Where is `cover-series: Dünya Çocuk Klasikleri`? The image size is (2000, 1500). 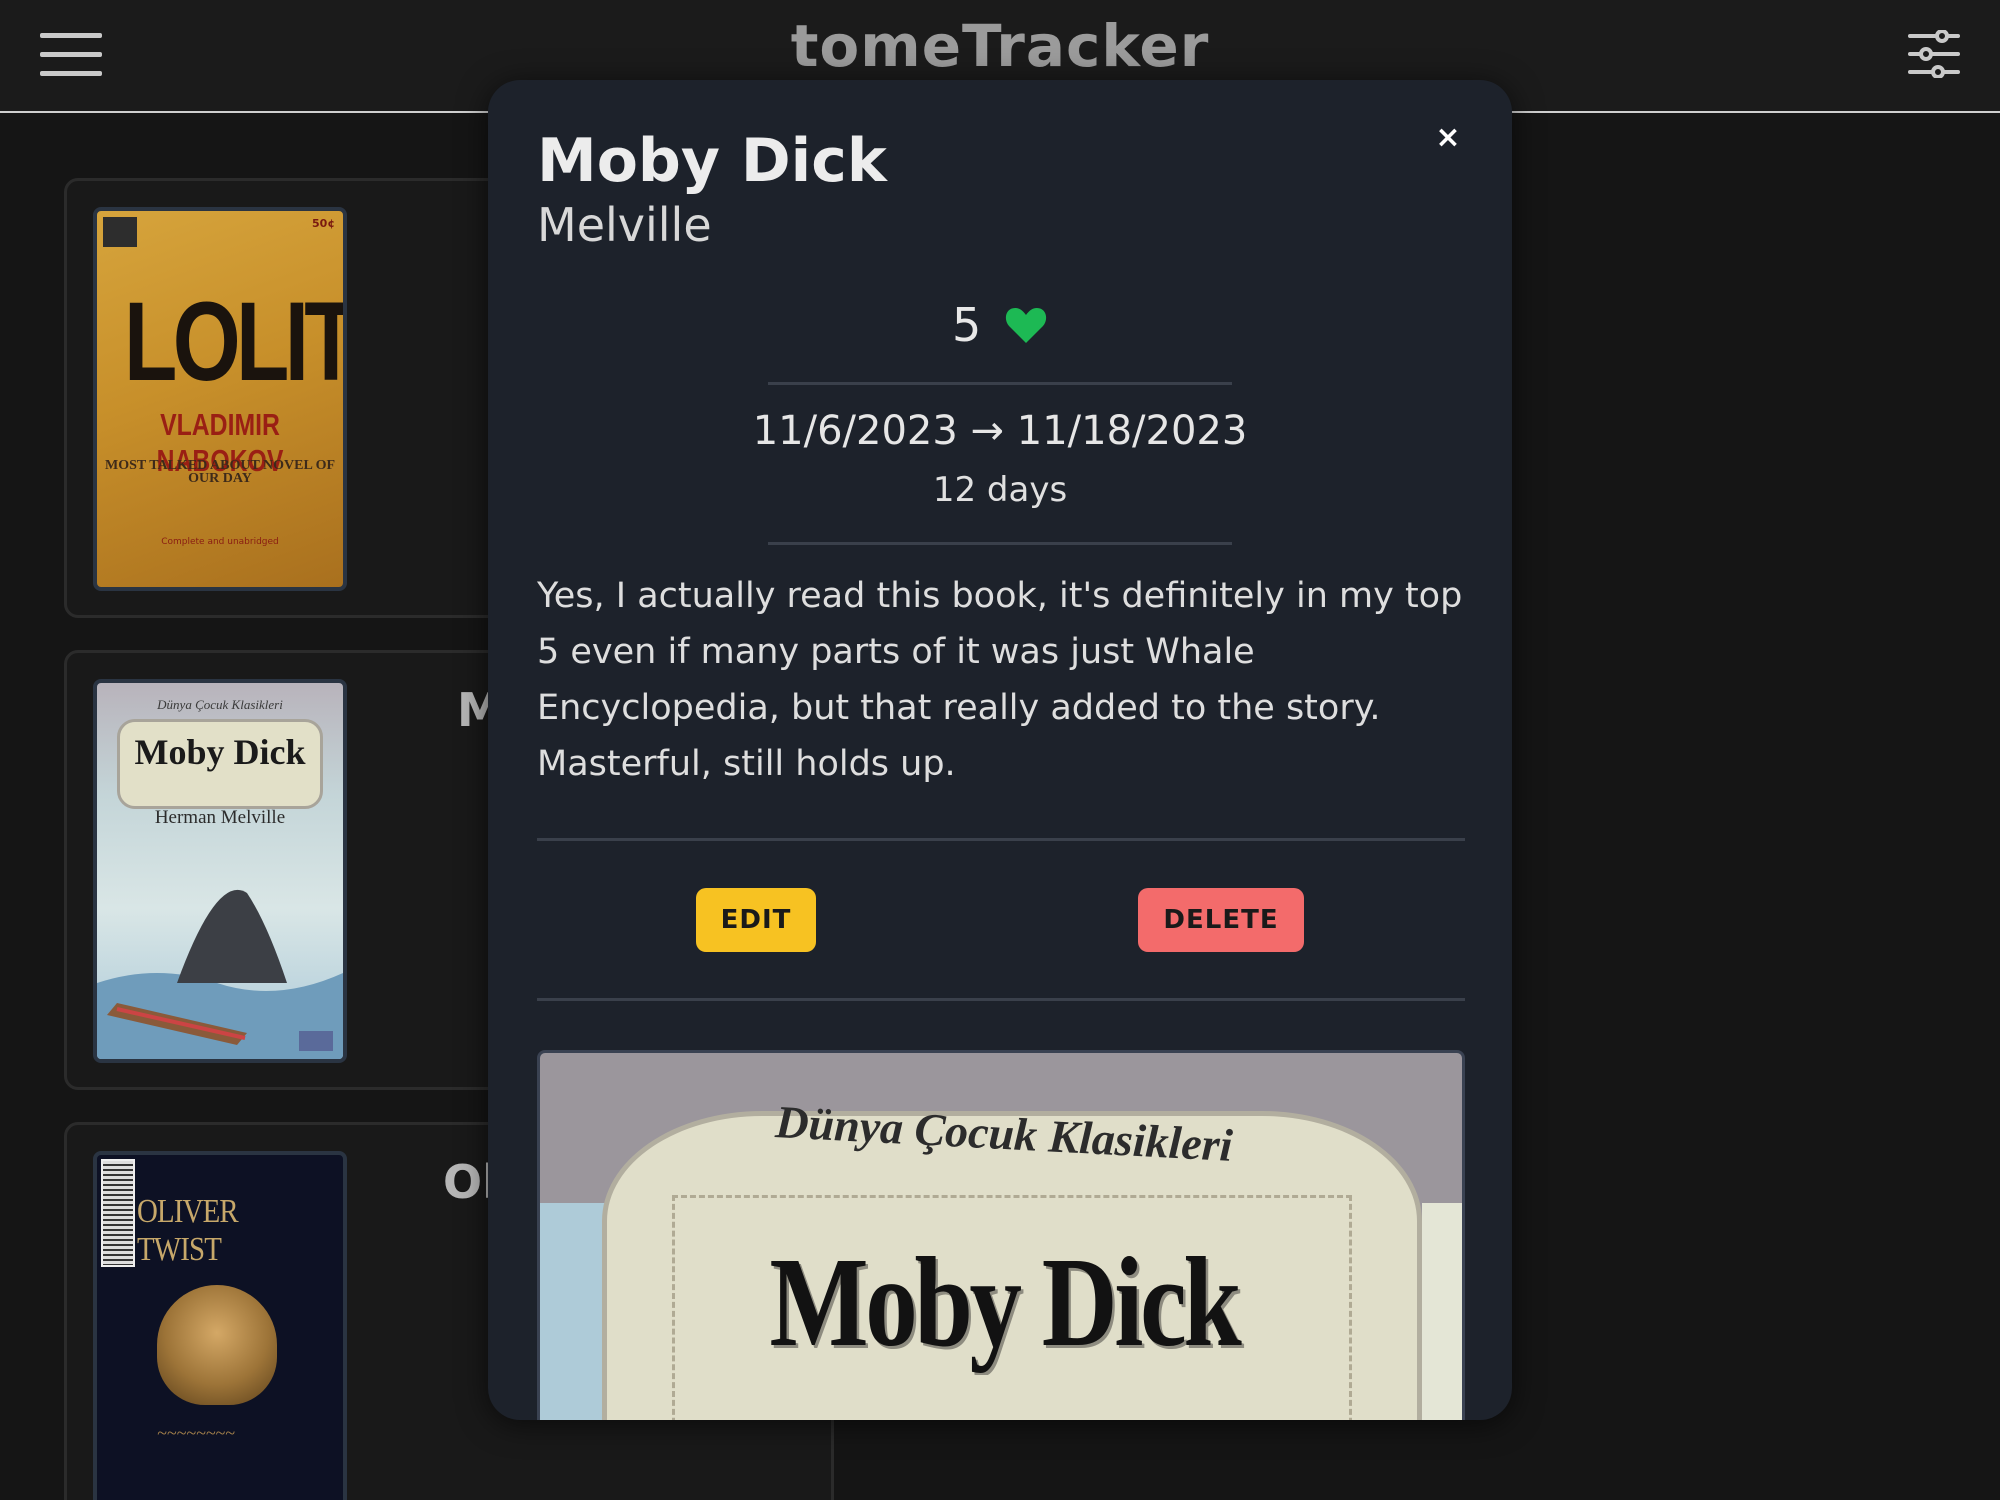
cover-series: Dünya Çocuk Klasikleri is located at coordinates (220, 704).